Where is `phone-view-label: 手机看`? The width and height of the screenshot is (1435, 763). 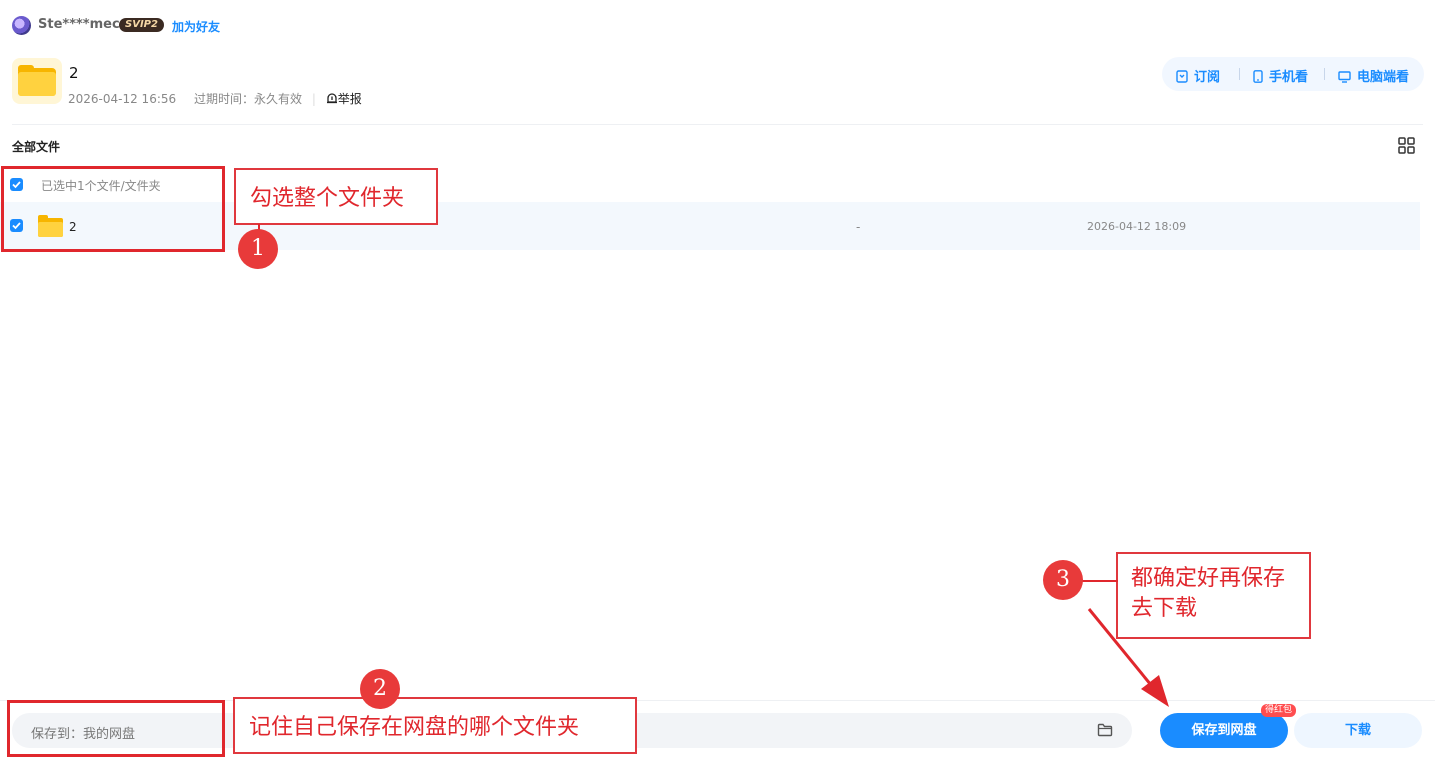
phone-view-label: 手机看 is located at coordinates (1289, 77).